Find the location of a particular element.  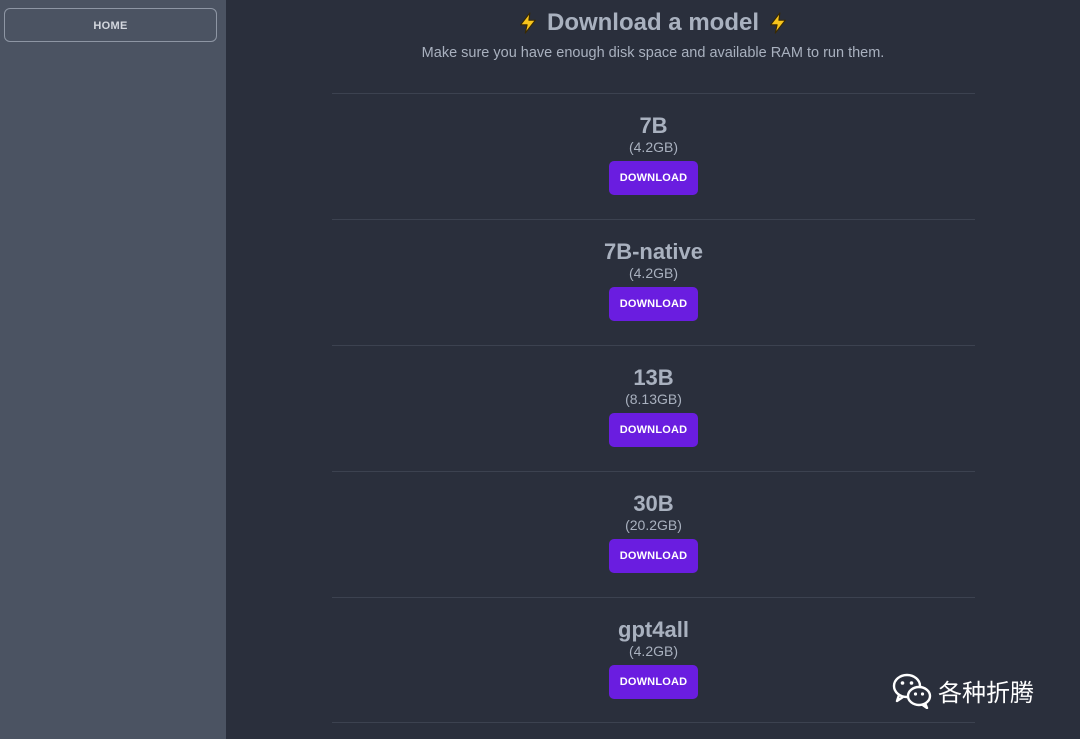

model-item: 7B (4.2GB) DOWNLOAD is located at coordinates (653, 156).